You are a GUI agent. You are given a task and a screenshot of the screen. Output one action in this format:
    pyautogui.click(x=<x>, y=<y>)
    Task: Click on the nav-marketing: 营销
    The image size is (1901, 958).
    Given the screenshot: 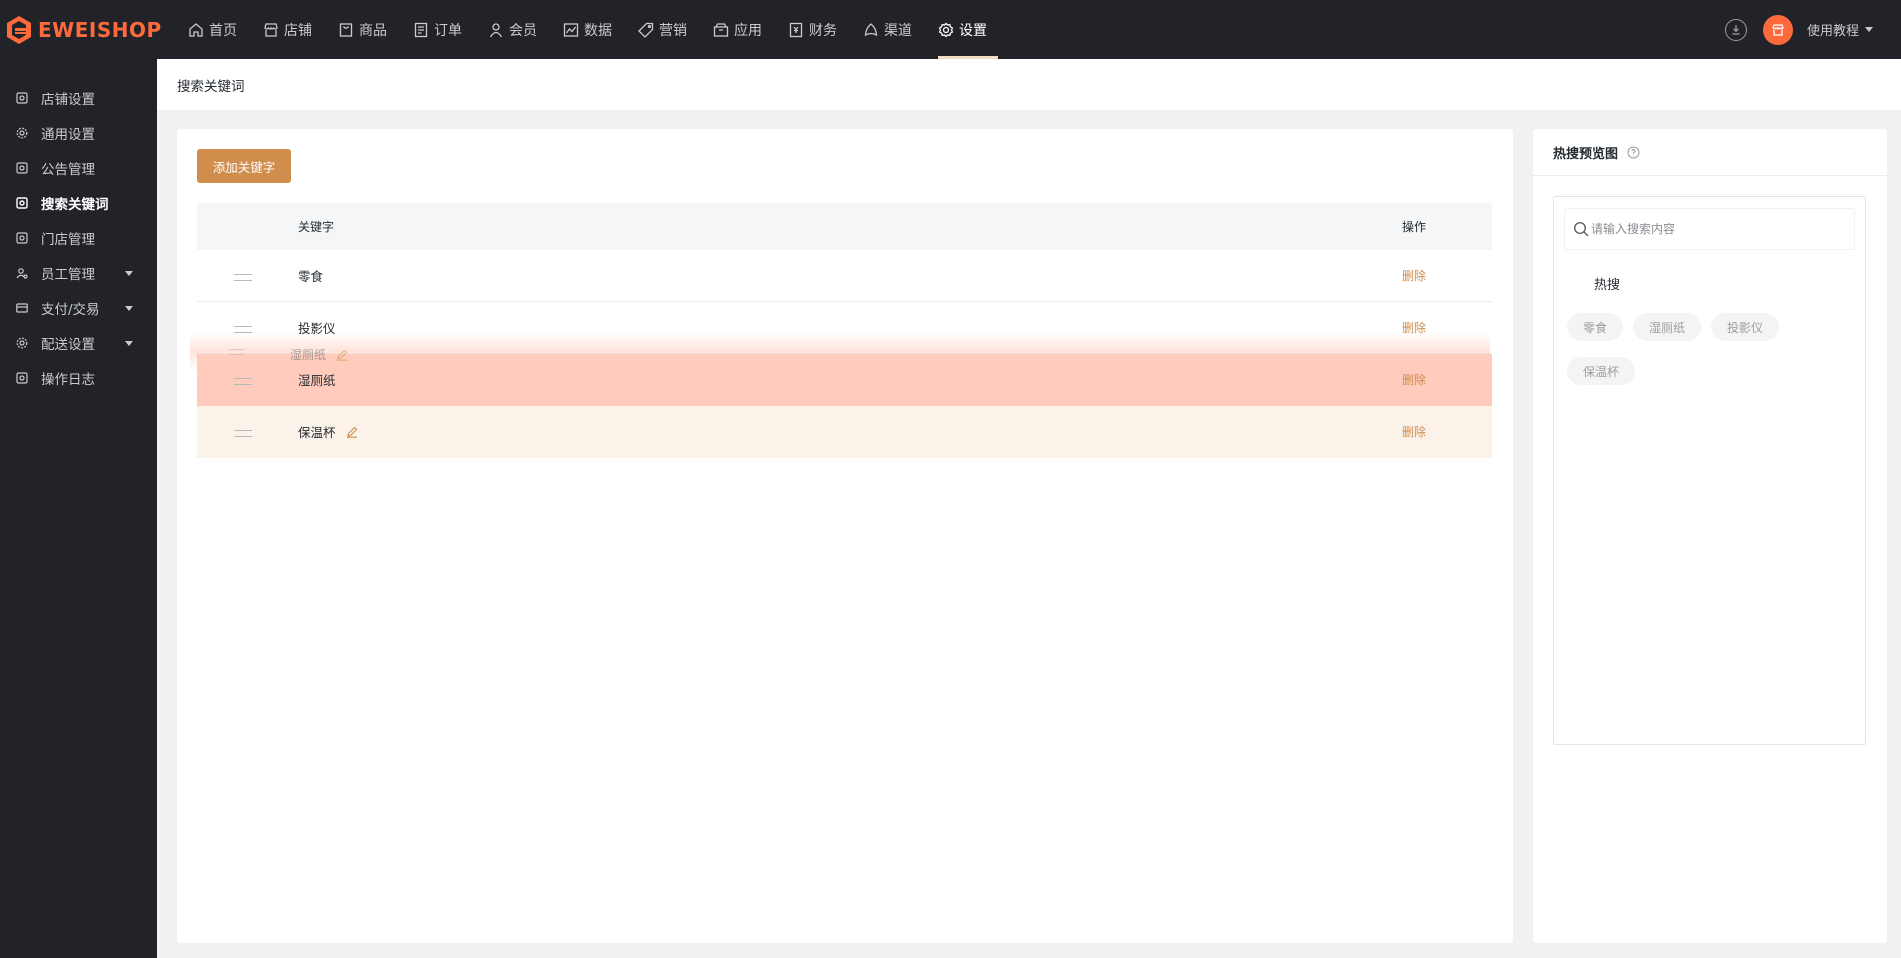 What is the action you would take?
    pyautogui.click(x=668, y=29)
    